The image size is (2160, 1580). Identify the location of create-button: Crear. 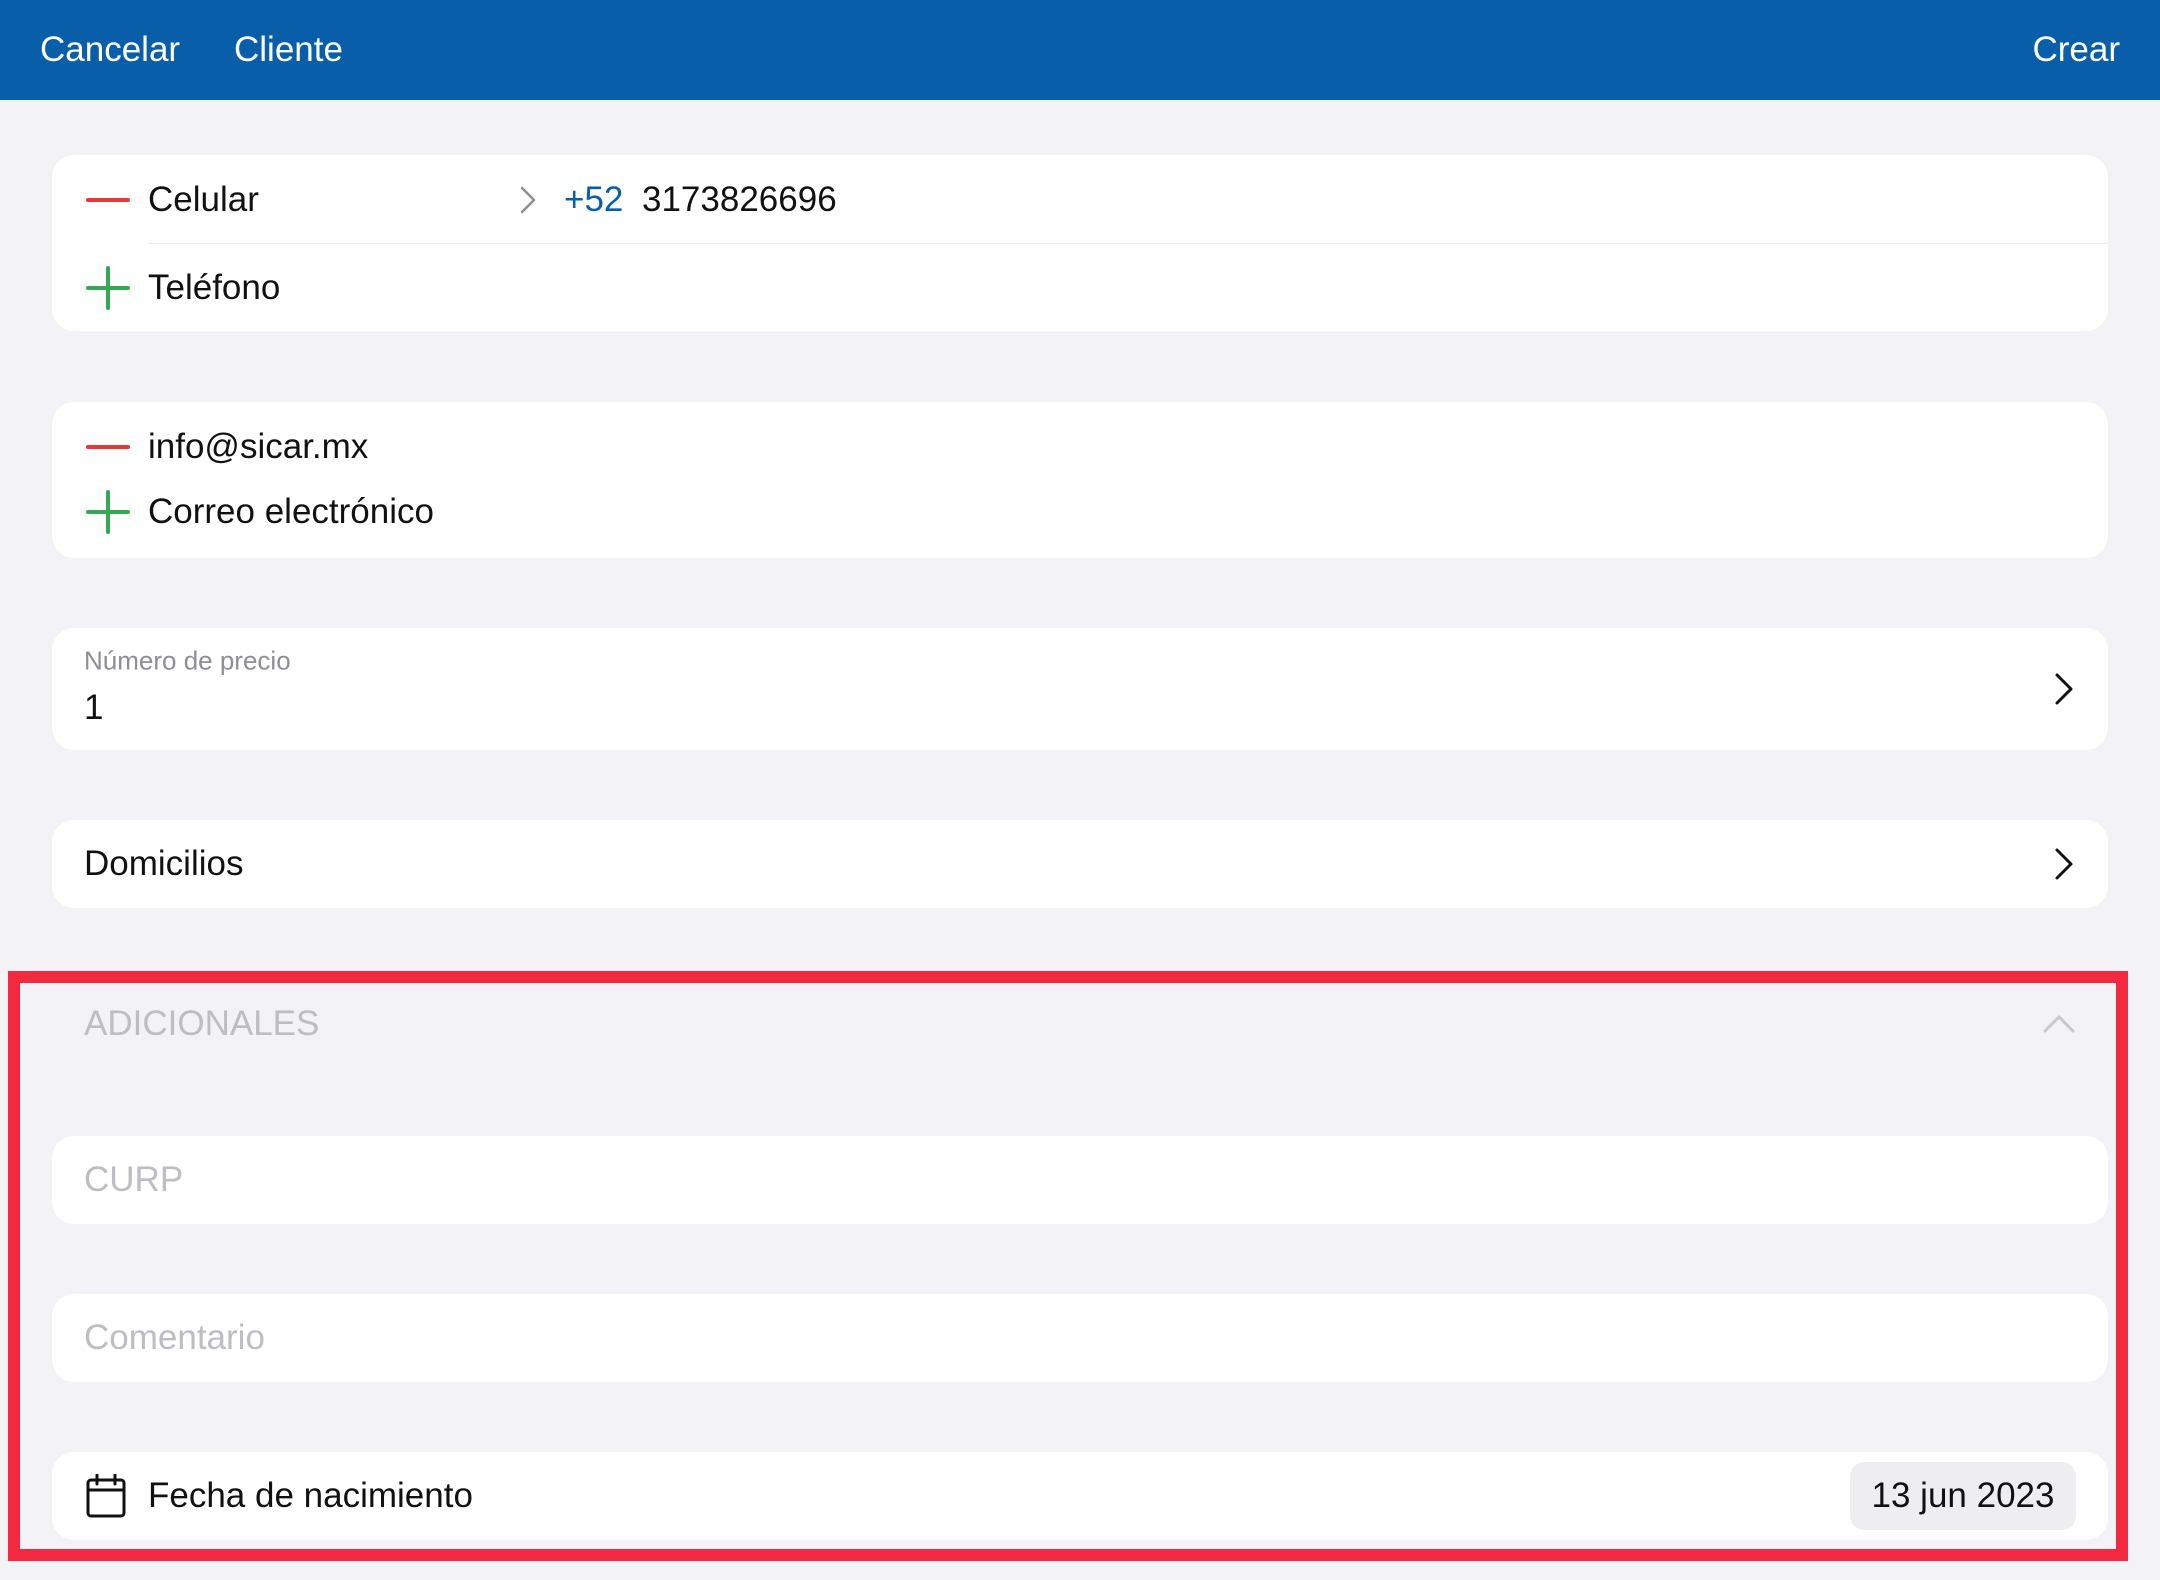
(2076, 50).